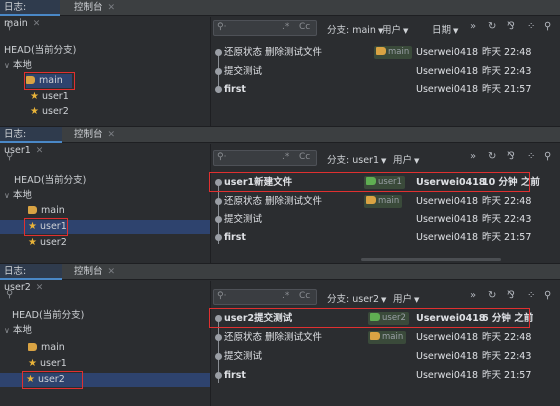 The image size is (560, 406). What do you see at coordinates (507, 219) in the screenshot?
I see `commit-date: 昨天 22:43` at bounding box center [507, 219].